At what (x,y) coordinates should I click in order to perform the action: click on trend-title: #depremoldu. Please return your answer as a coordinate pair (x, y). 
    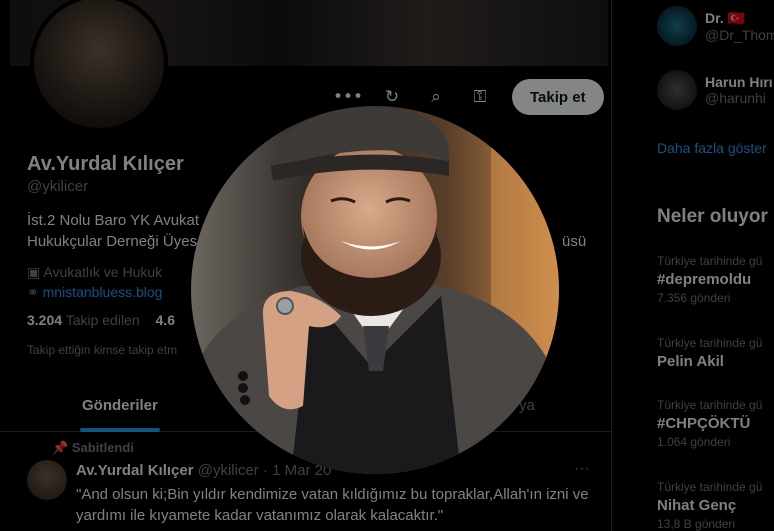
    Looking at the image, I should click on (704, 279).